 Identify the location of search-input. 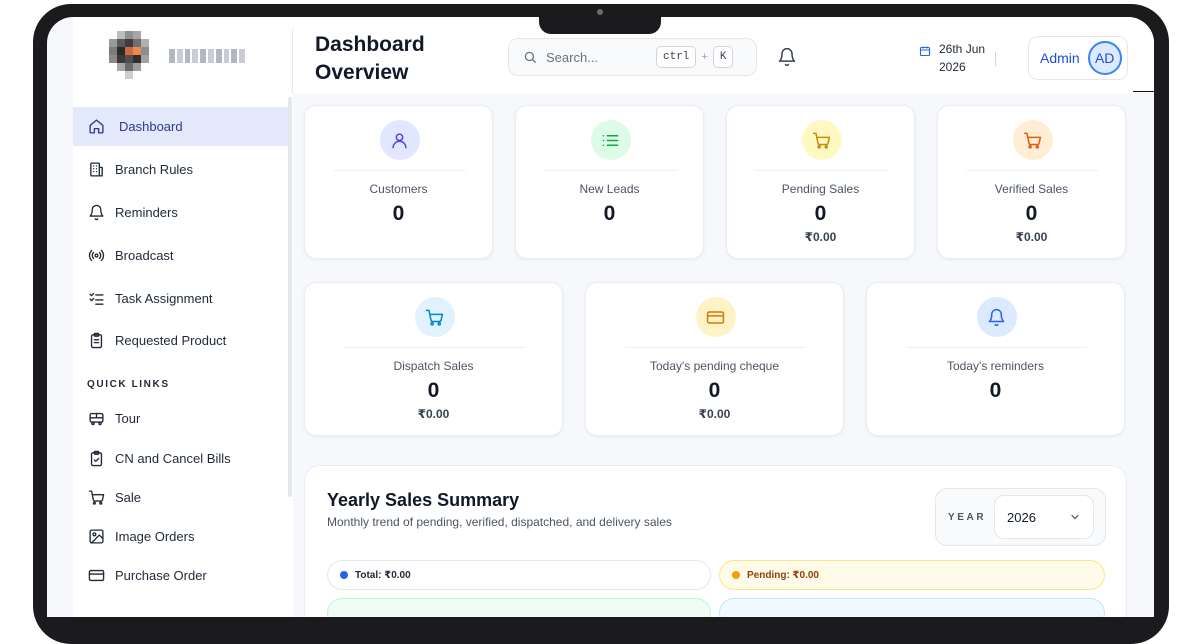
(601, 57).